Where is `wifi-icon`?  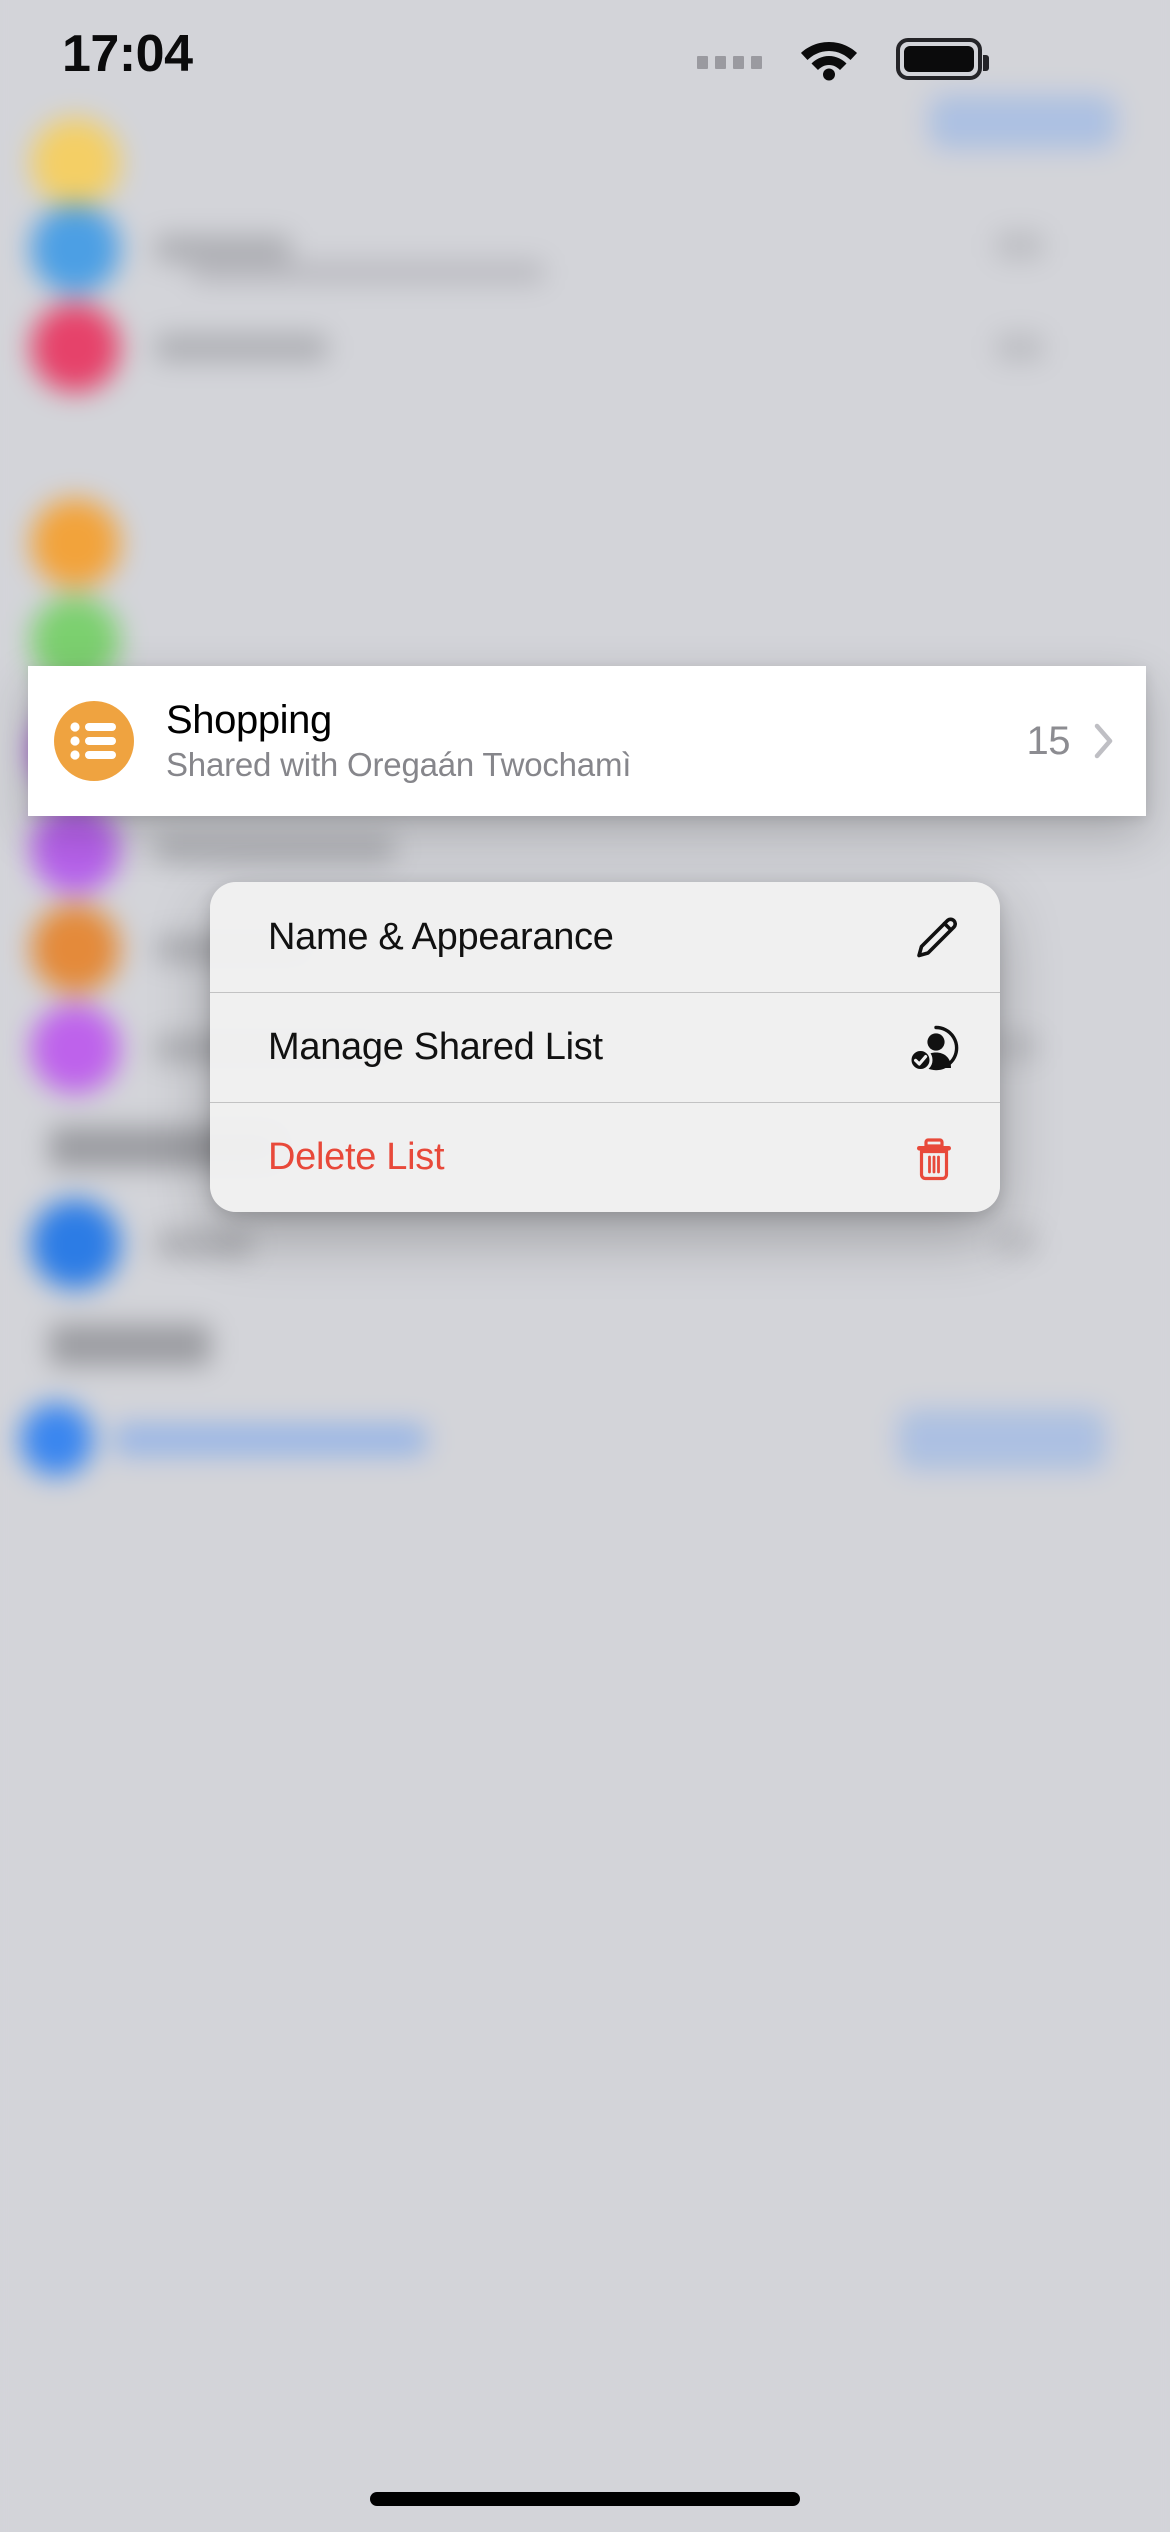
wifi-icon is located at coordinates (829, 61).